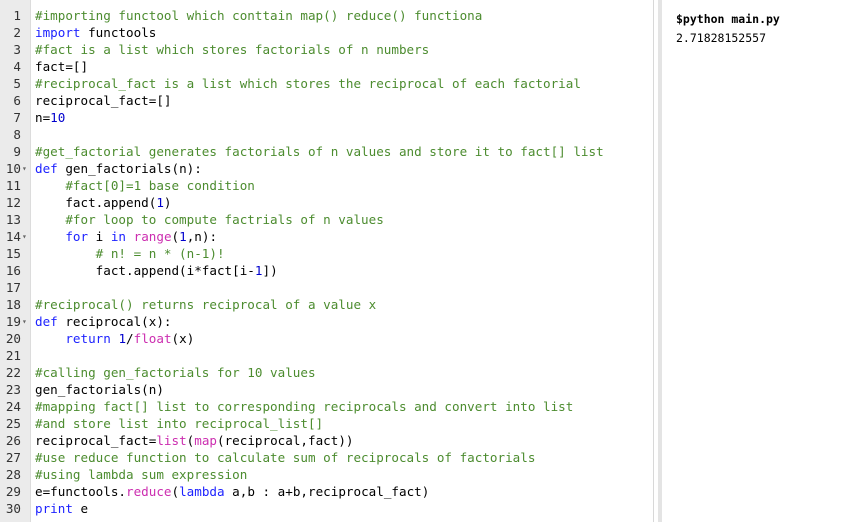 This screenshot has width=845, height=522. I want to click on code-line: 8, so click(326, 134).